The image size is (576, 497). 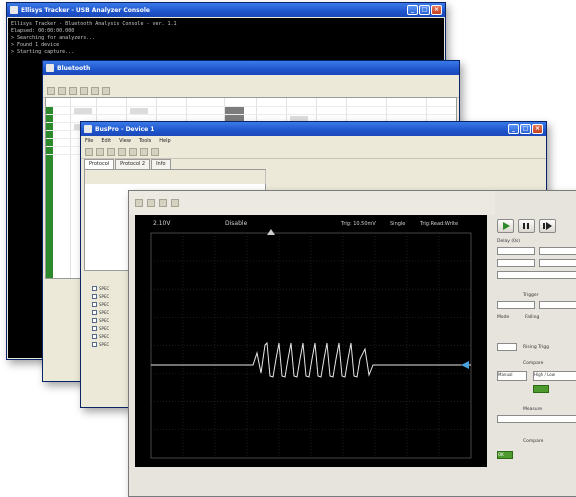 I want to click on manual-button-label: Manual, so click(x=505, y=374).